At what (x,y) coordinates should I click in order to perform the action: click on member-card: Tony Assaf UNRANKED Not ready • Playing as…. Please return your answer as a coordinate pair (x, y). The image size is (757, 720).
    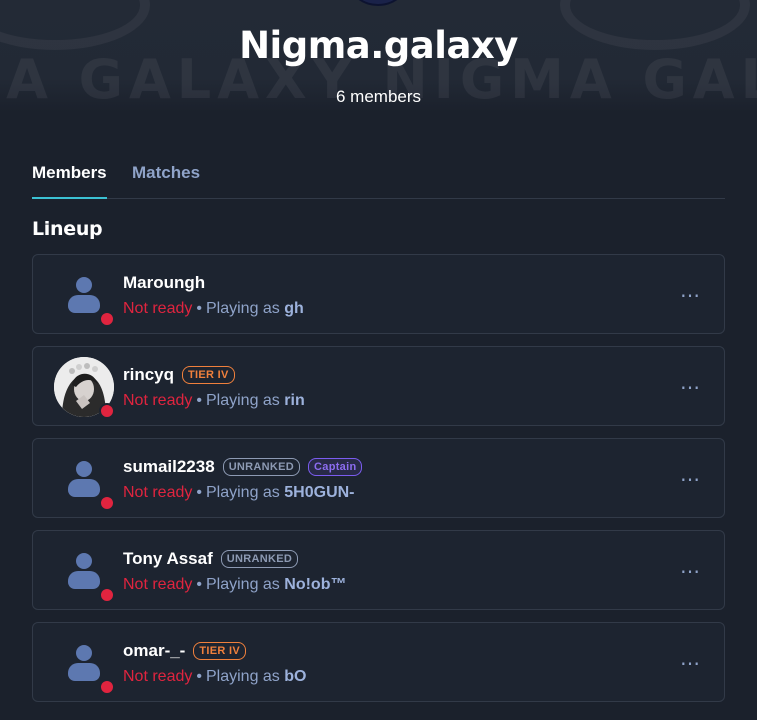
    Looking at the image, I should click on (378, 570).